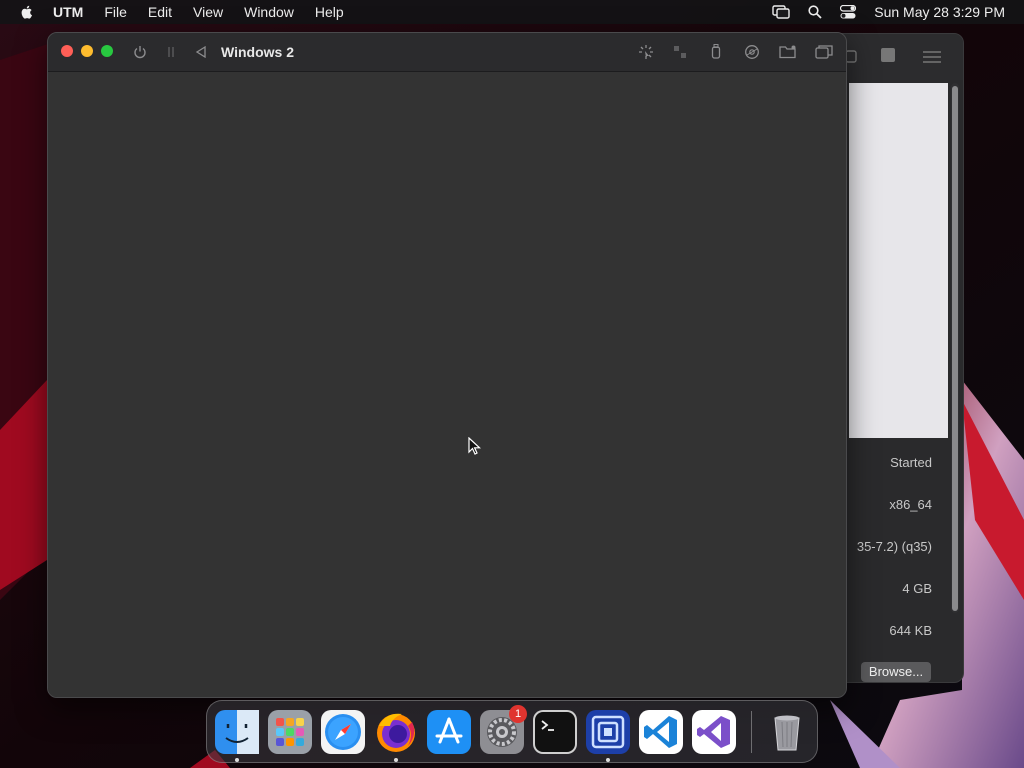 This screenshot has width=1024, height=768. I want to click on visual-studio-icon, so click(714, 732).